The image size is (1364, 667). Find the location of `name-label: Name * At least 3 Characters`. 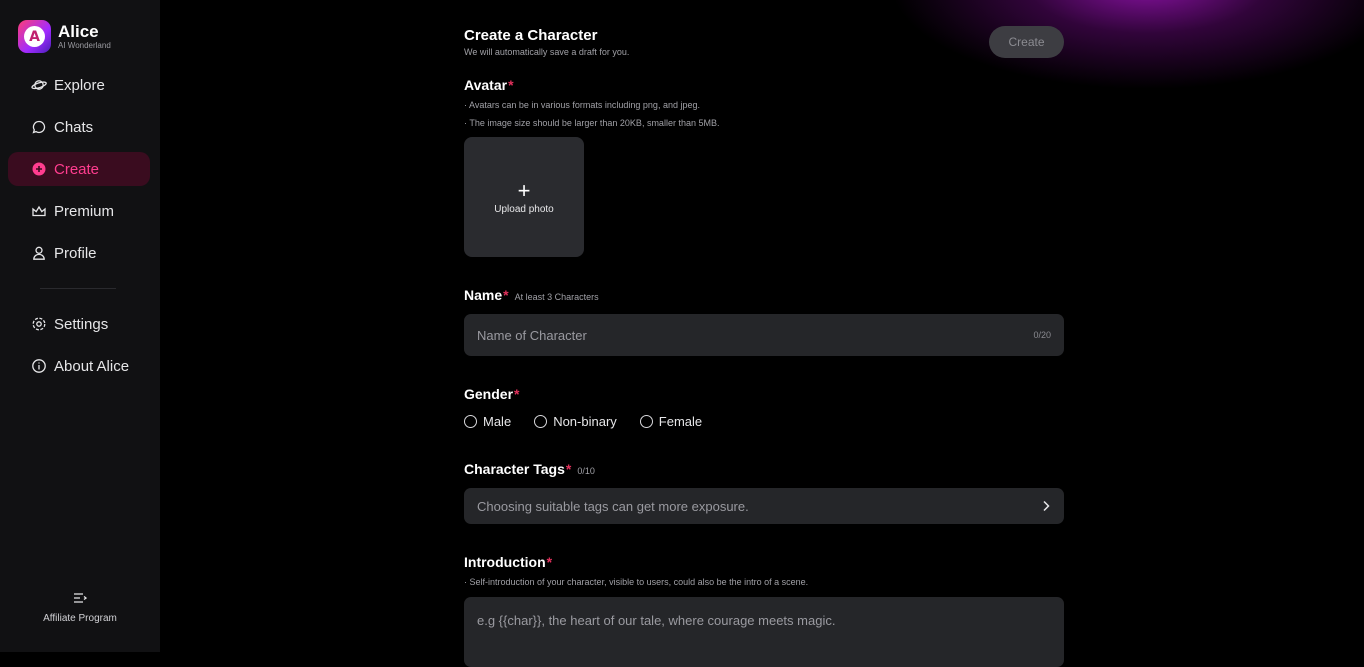

name-label: Name * At least 3 Characters is located at coordinates (531, 295).